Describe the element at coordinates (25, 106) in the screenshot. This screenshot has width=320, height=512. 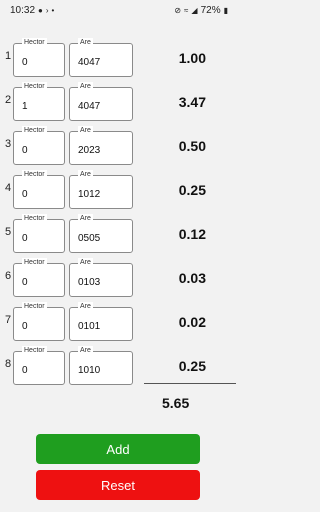
I see `hector-value: 1` at that location.